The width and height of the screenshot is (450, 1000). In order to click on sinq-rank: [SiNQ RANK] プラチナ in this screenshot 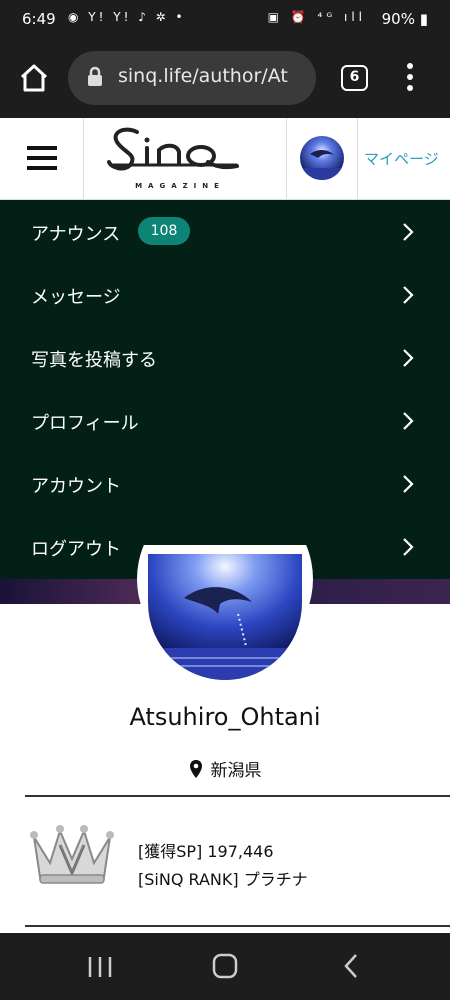, I will do `click(223, 879)`.